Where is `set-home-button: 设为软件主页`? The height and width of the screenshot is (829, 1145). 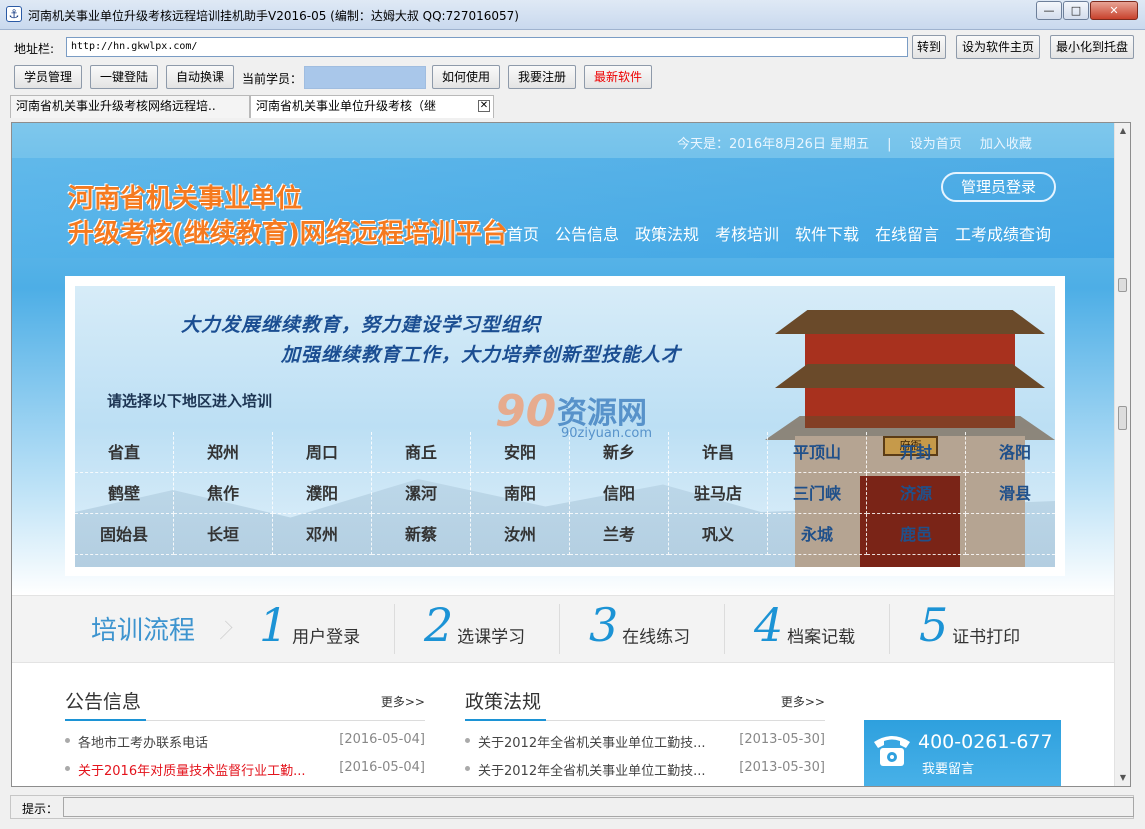
set-home-button: 设为软件主页 is located at coordinates (998, 47).